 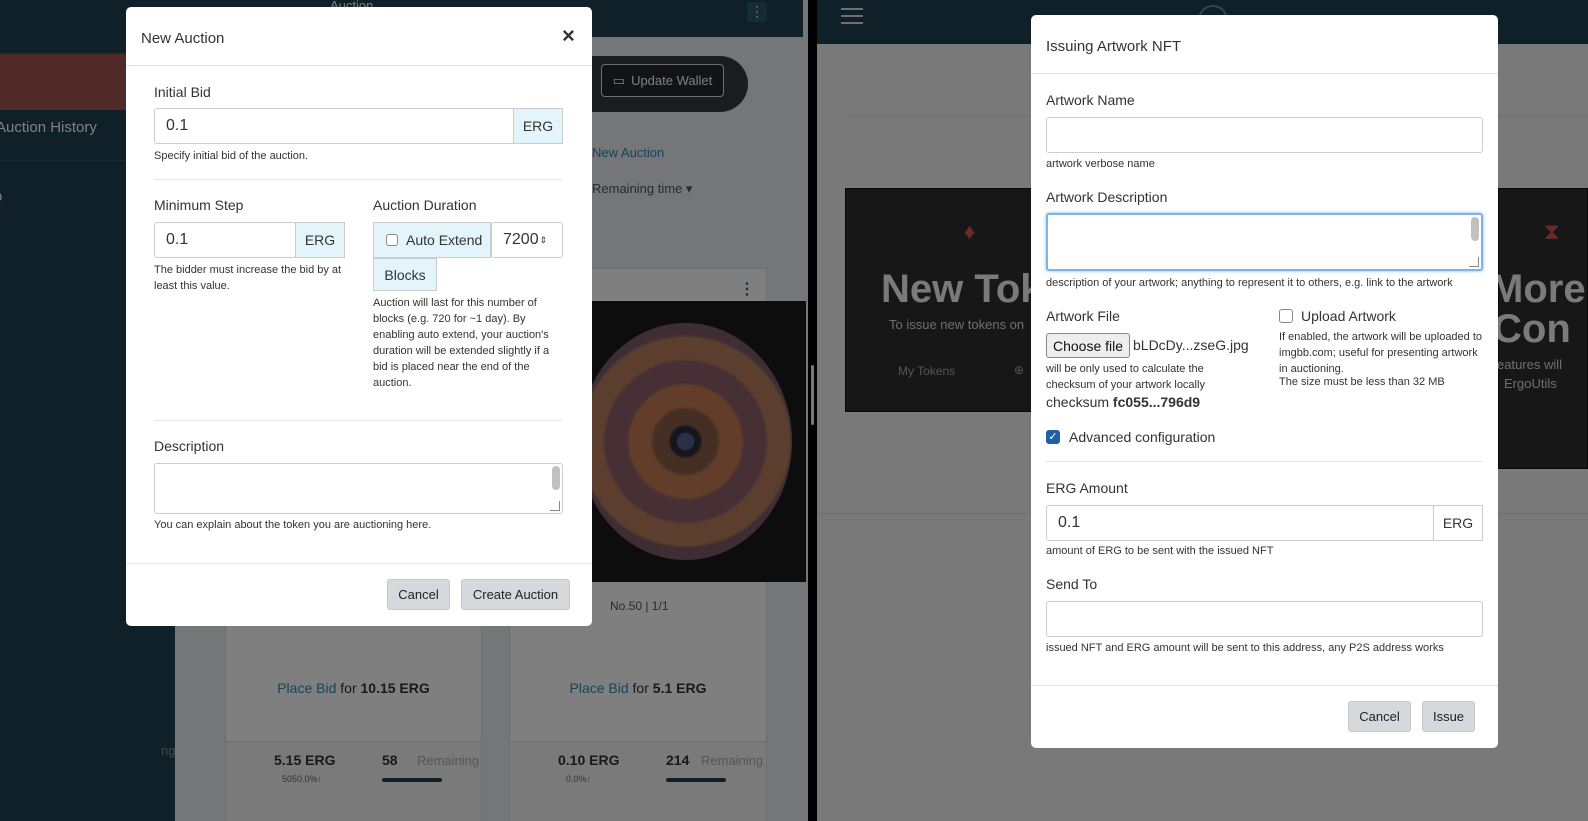 I want to click on auction-duration-unit: Blocks, so click(x=405, y=274).